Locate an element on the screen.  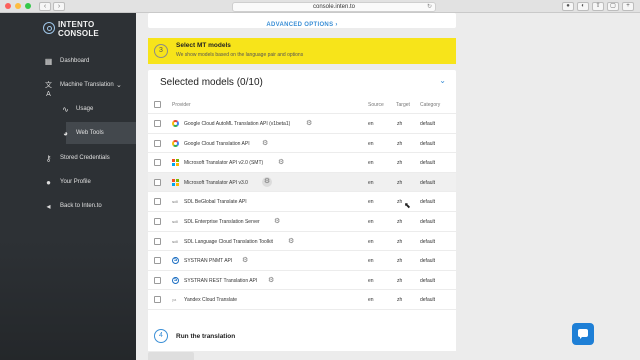
download-icon: ● is located at coordinates (568, 6).